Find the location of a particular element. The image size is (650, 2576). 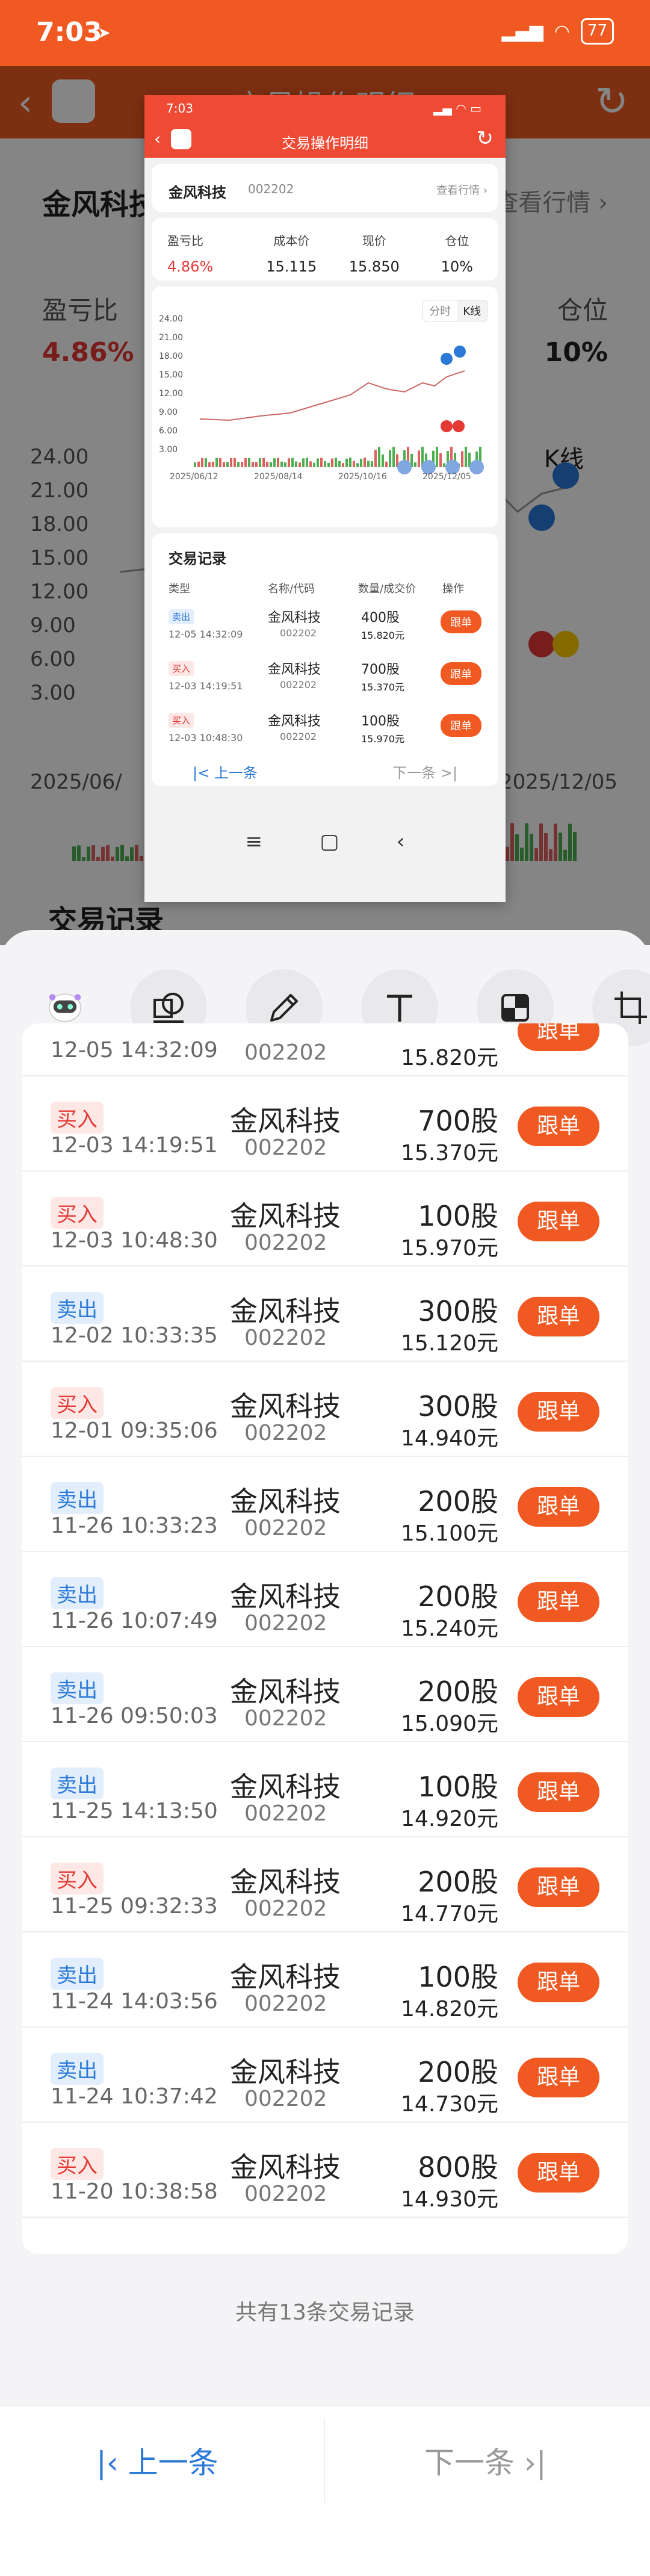

record-qty: 800股 is located at coordinates (458, 2167).